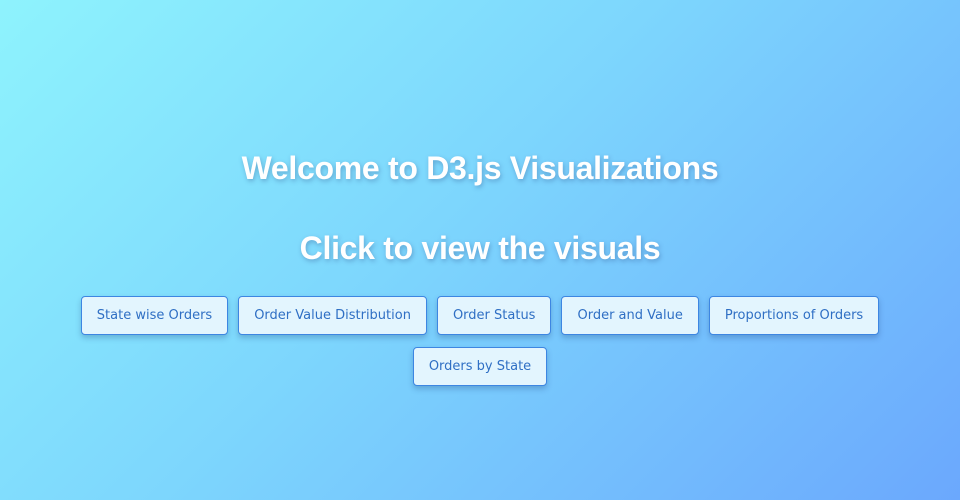 The height and width of the screenshot is (500, 960). I want to click on instruction-heading: Click to view the visuals, so click(480, 248).